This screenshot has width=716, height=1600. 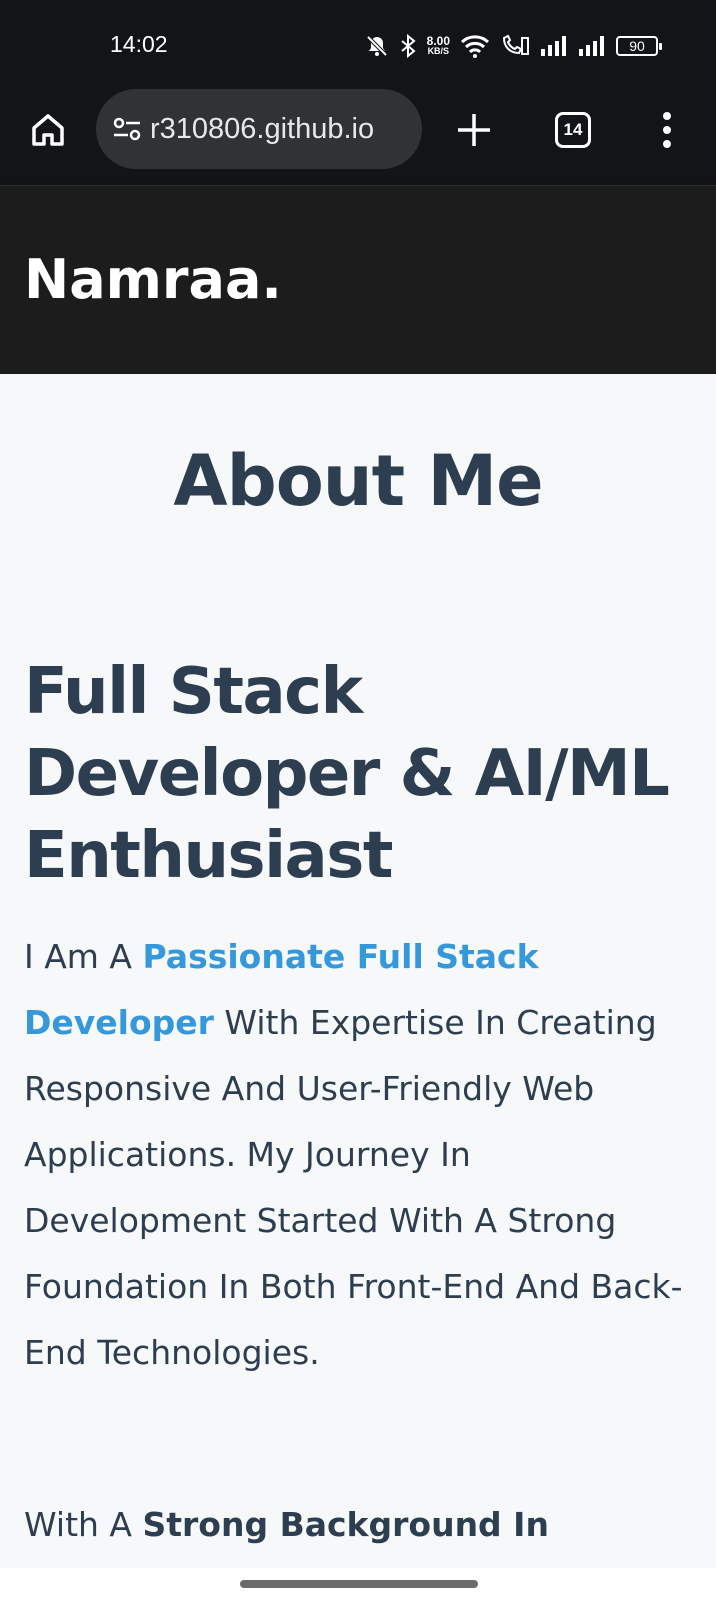 I want to click on mute-icon, so click(x=377, y=46).